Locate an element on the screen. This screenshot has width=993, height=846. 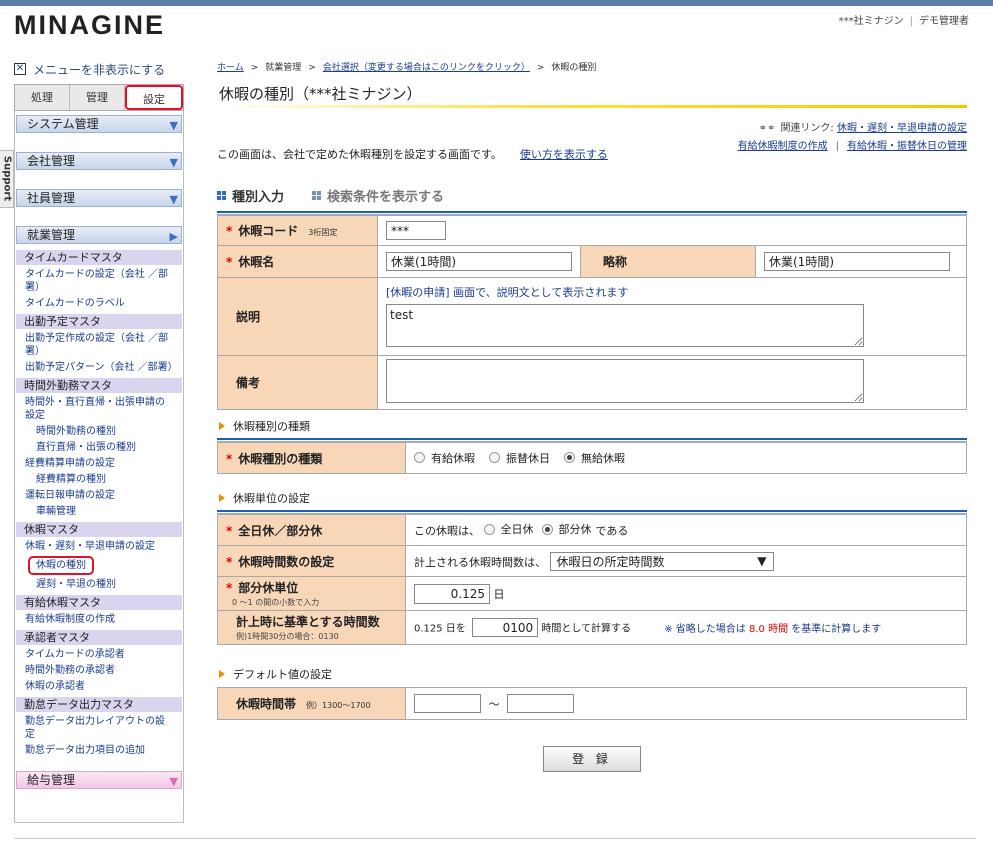
tab-manage: 管理 is located at coordinates (97, 97).